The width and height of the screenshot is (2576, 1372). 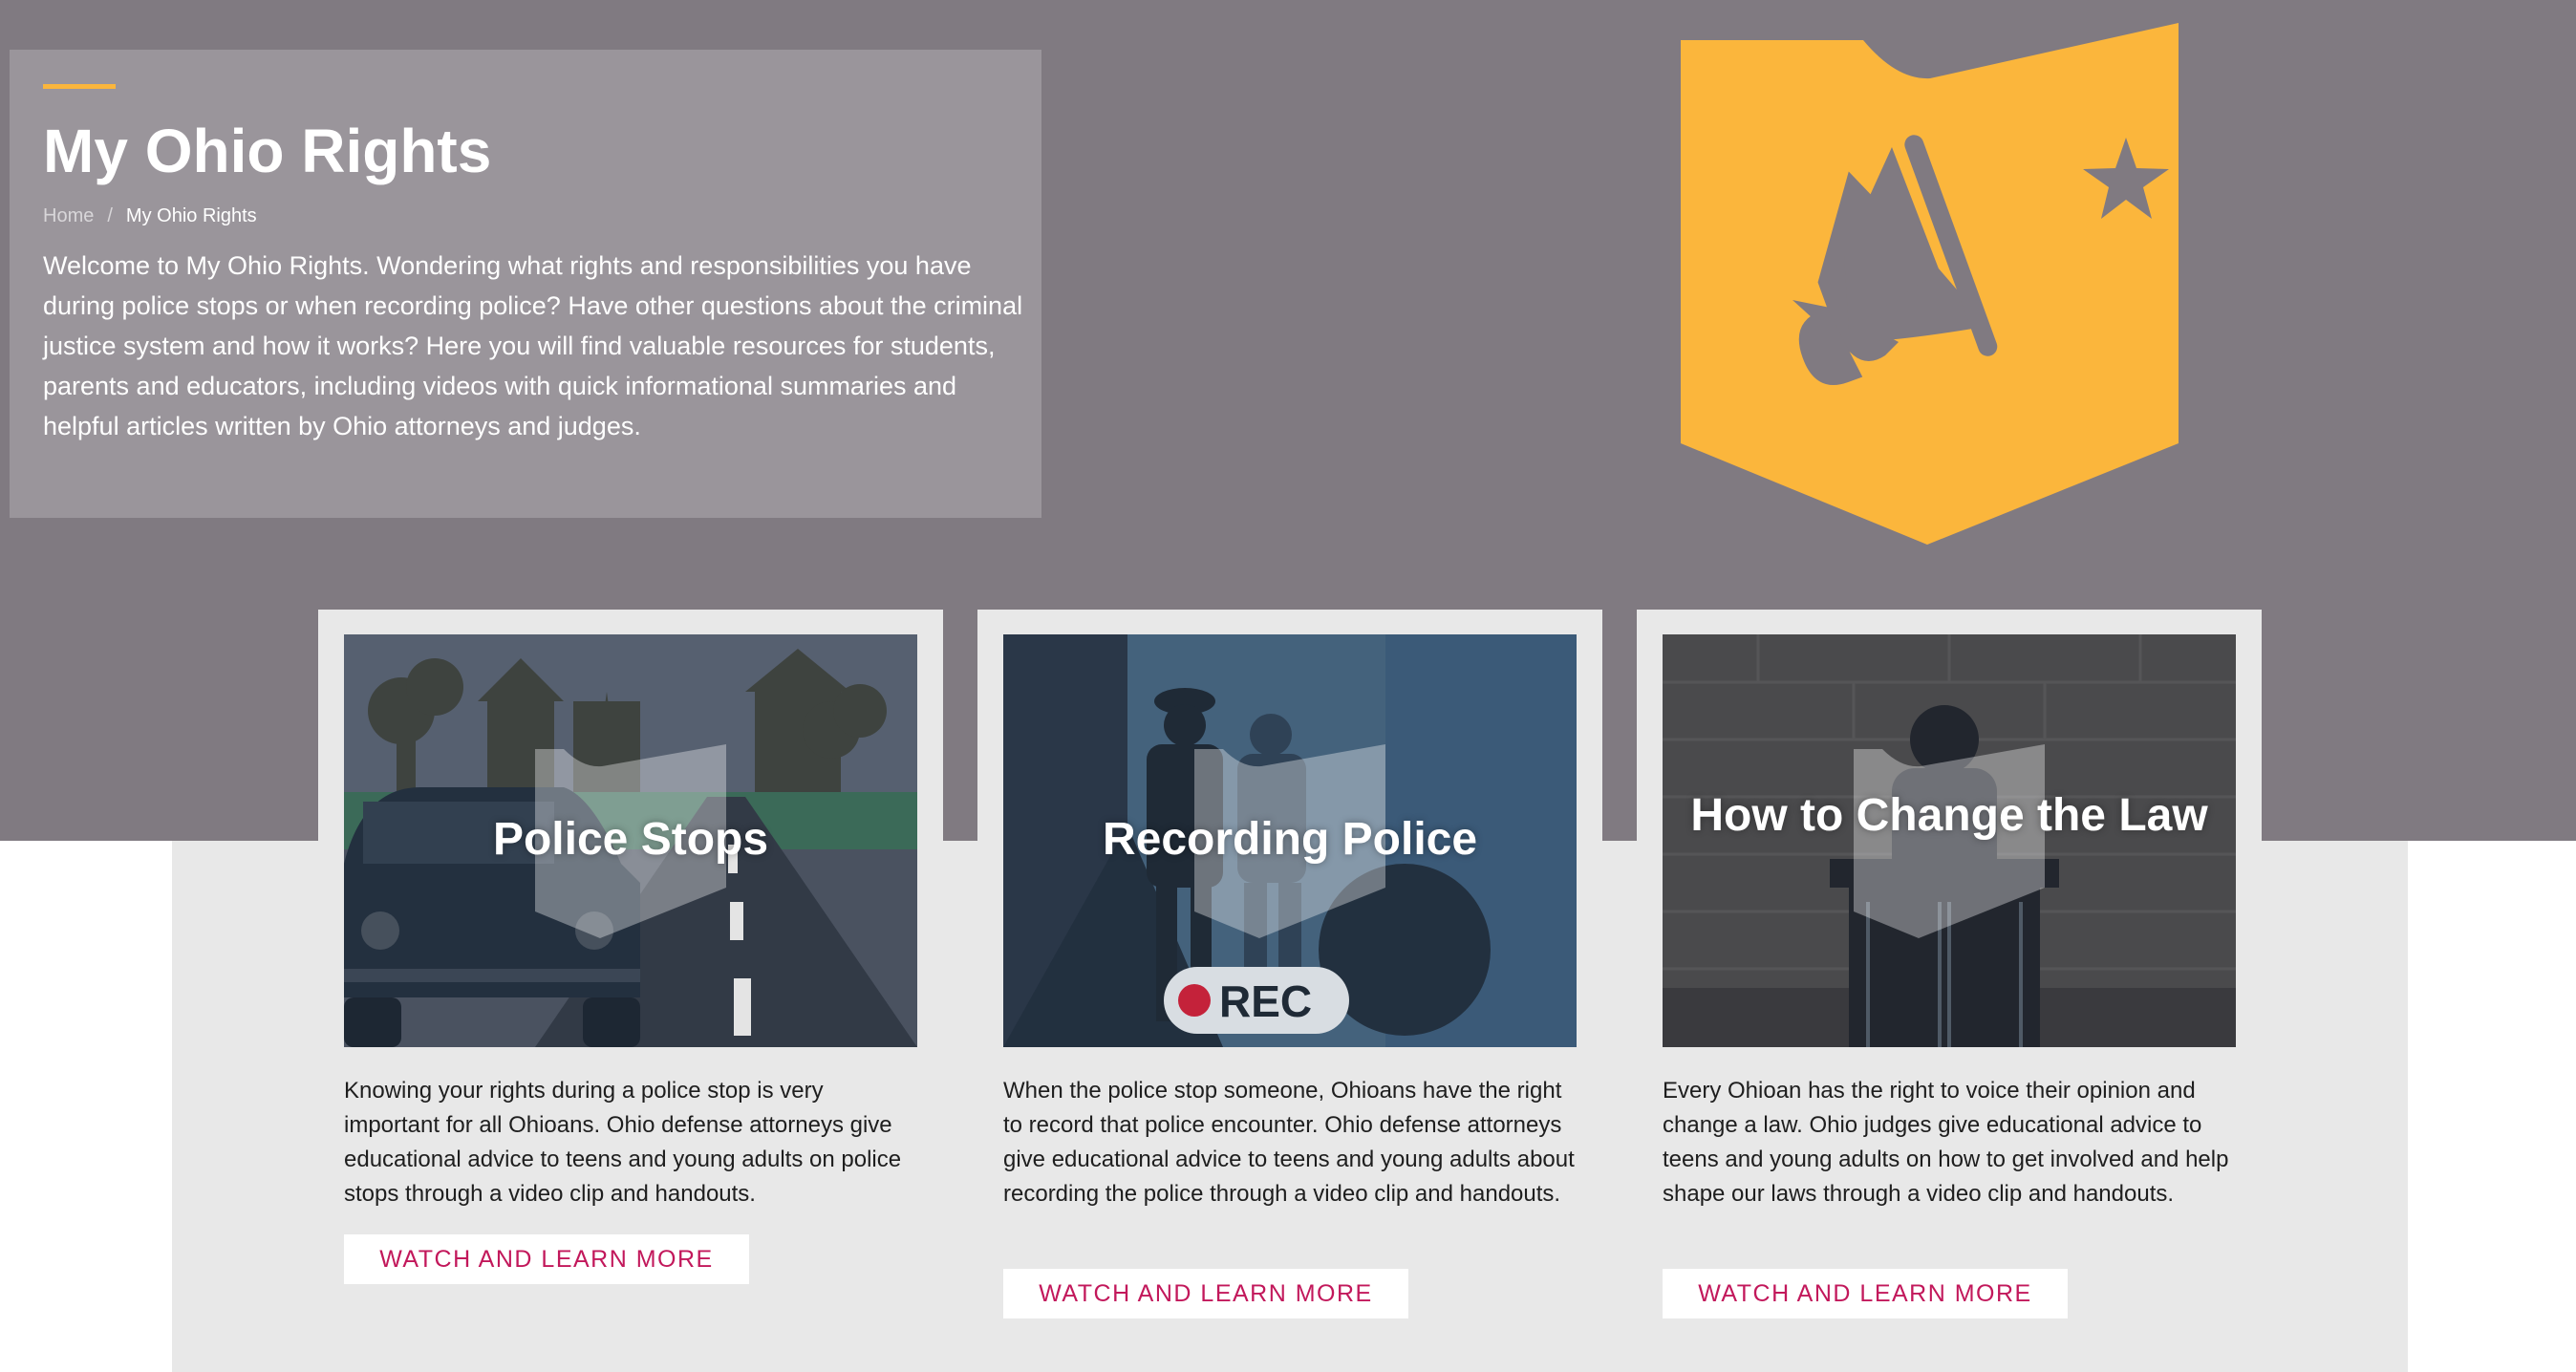 I want to click on card-title-police-stops: Police Stops, so click(x=630, y=839).